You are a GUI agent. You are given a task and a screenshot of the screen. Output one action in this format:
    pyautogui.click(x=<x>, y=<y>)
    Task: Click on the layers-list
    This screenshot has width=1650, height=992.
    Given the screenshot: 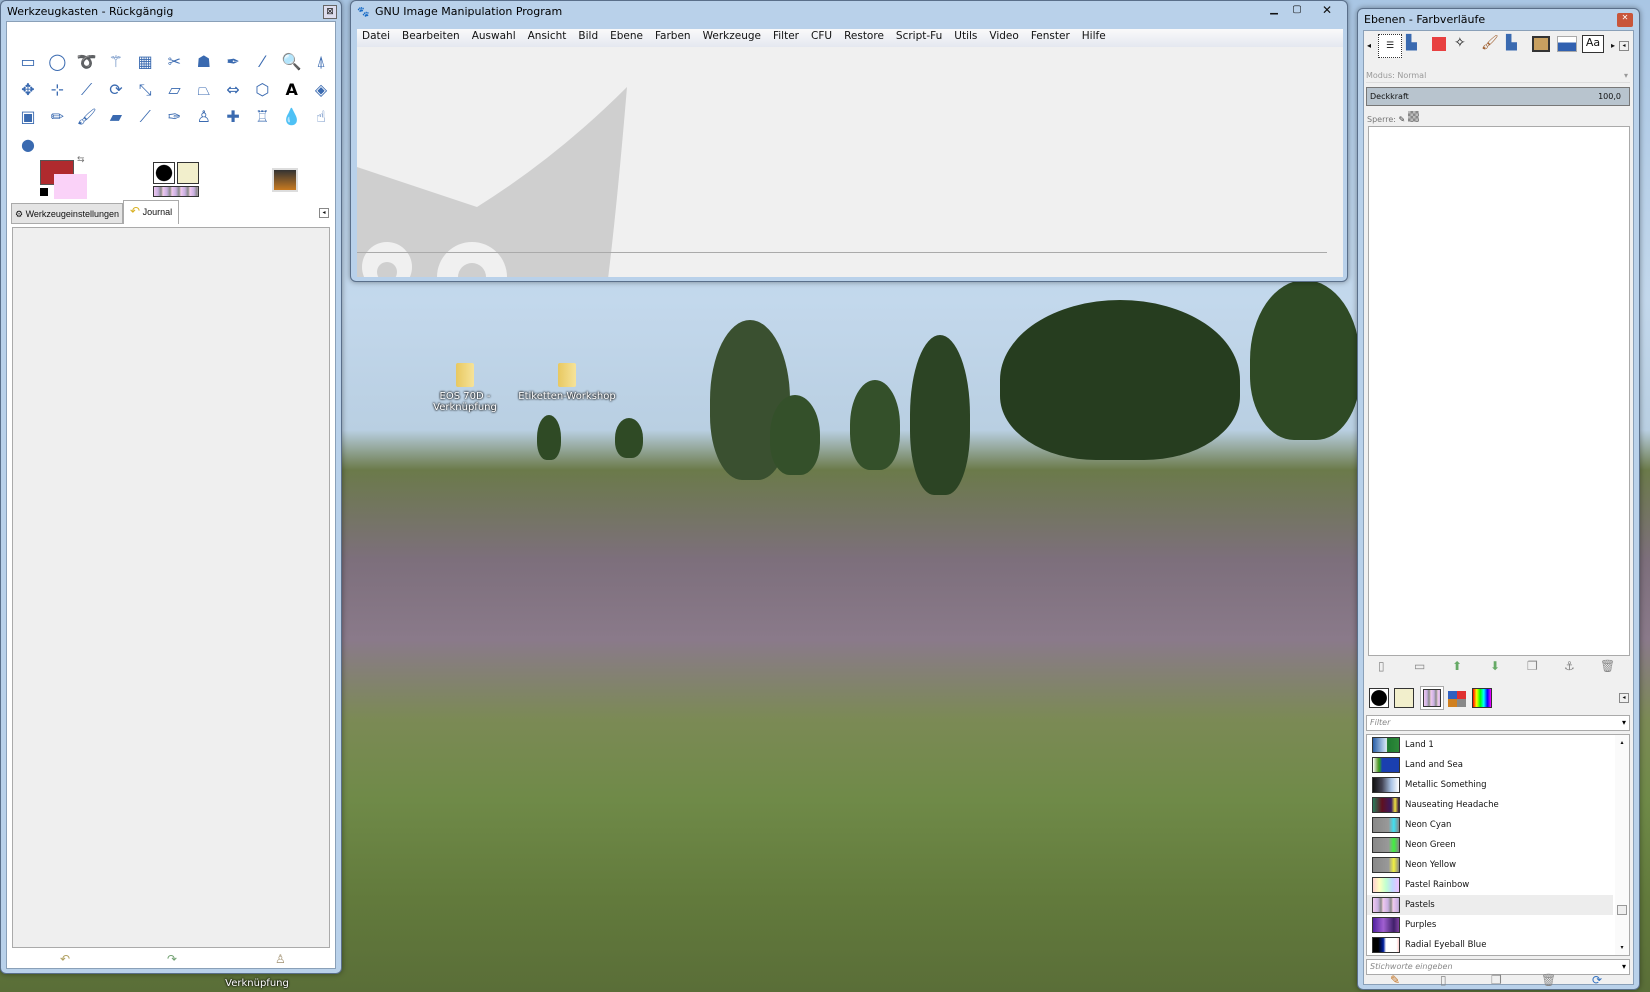 What is the action you would take?
    pyautogui.click(x=1499, y=391)
    